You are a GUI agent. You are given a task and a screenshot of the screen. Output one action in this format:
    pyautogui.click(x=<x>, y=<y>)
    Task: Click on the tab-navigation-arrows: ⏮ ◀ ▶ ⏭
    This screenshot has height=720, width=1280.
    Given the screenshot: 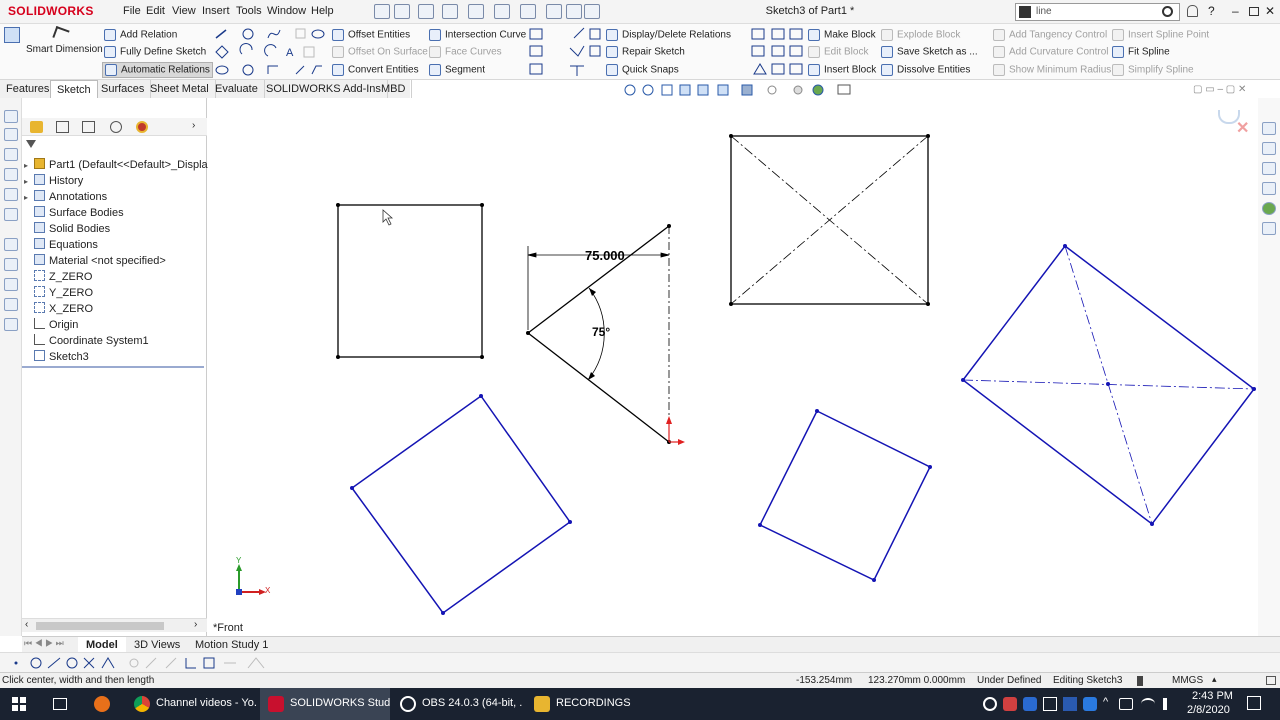 What is the action you would take?
    pyautogui.click(x=44, y=643)
    